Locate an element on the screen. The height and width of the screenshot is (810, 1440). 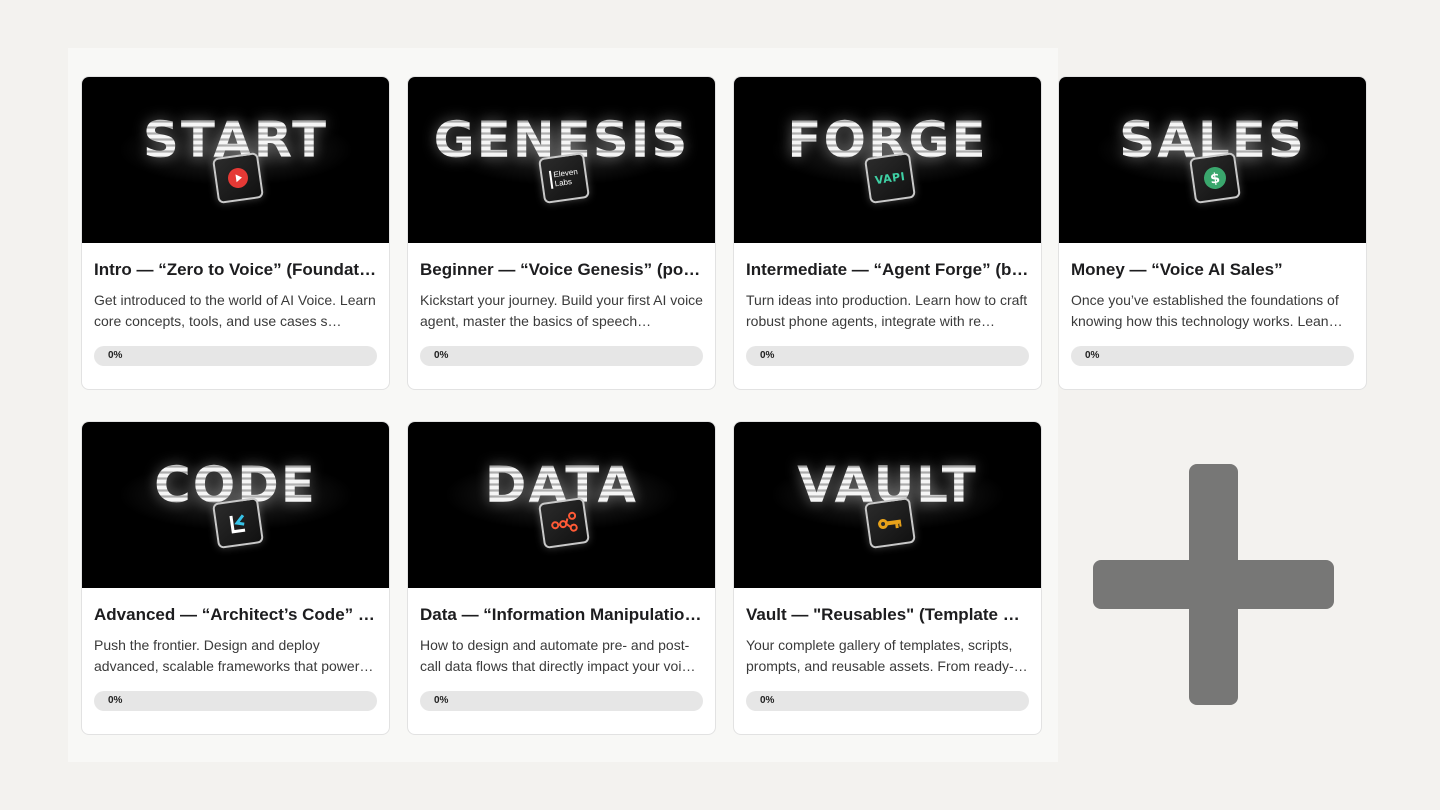
course-thumbnail: SALES $ is located at coordinates (1212, 160).